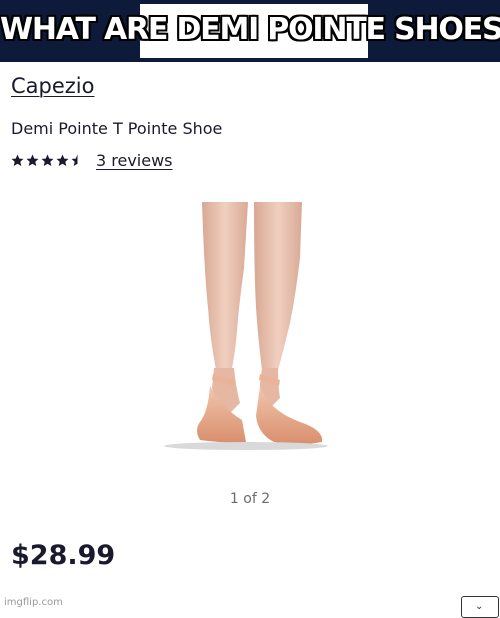 This screenshot has height=618, width=500. I want to click on dropdown-toggle: ⌄, so click(480, 607).